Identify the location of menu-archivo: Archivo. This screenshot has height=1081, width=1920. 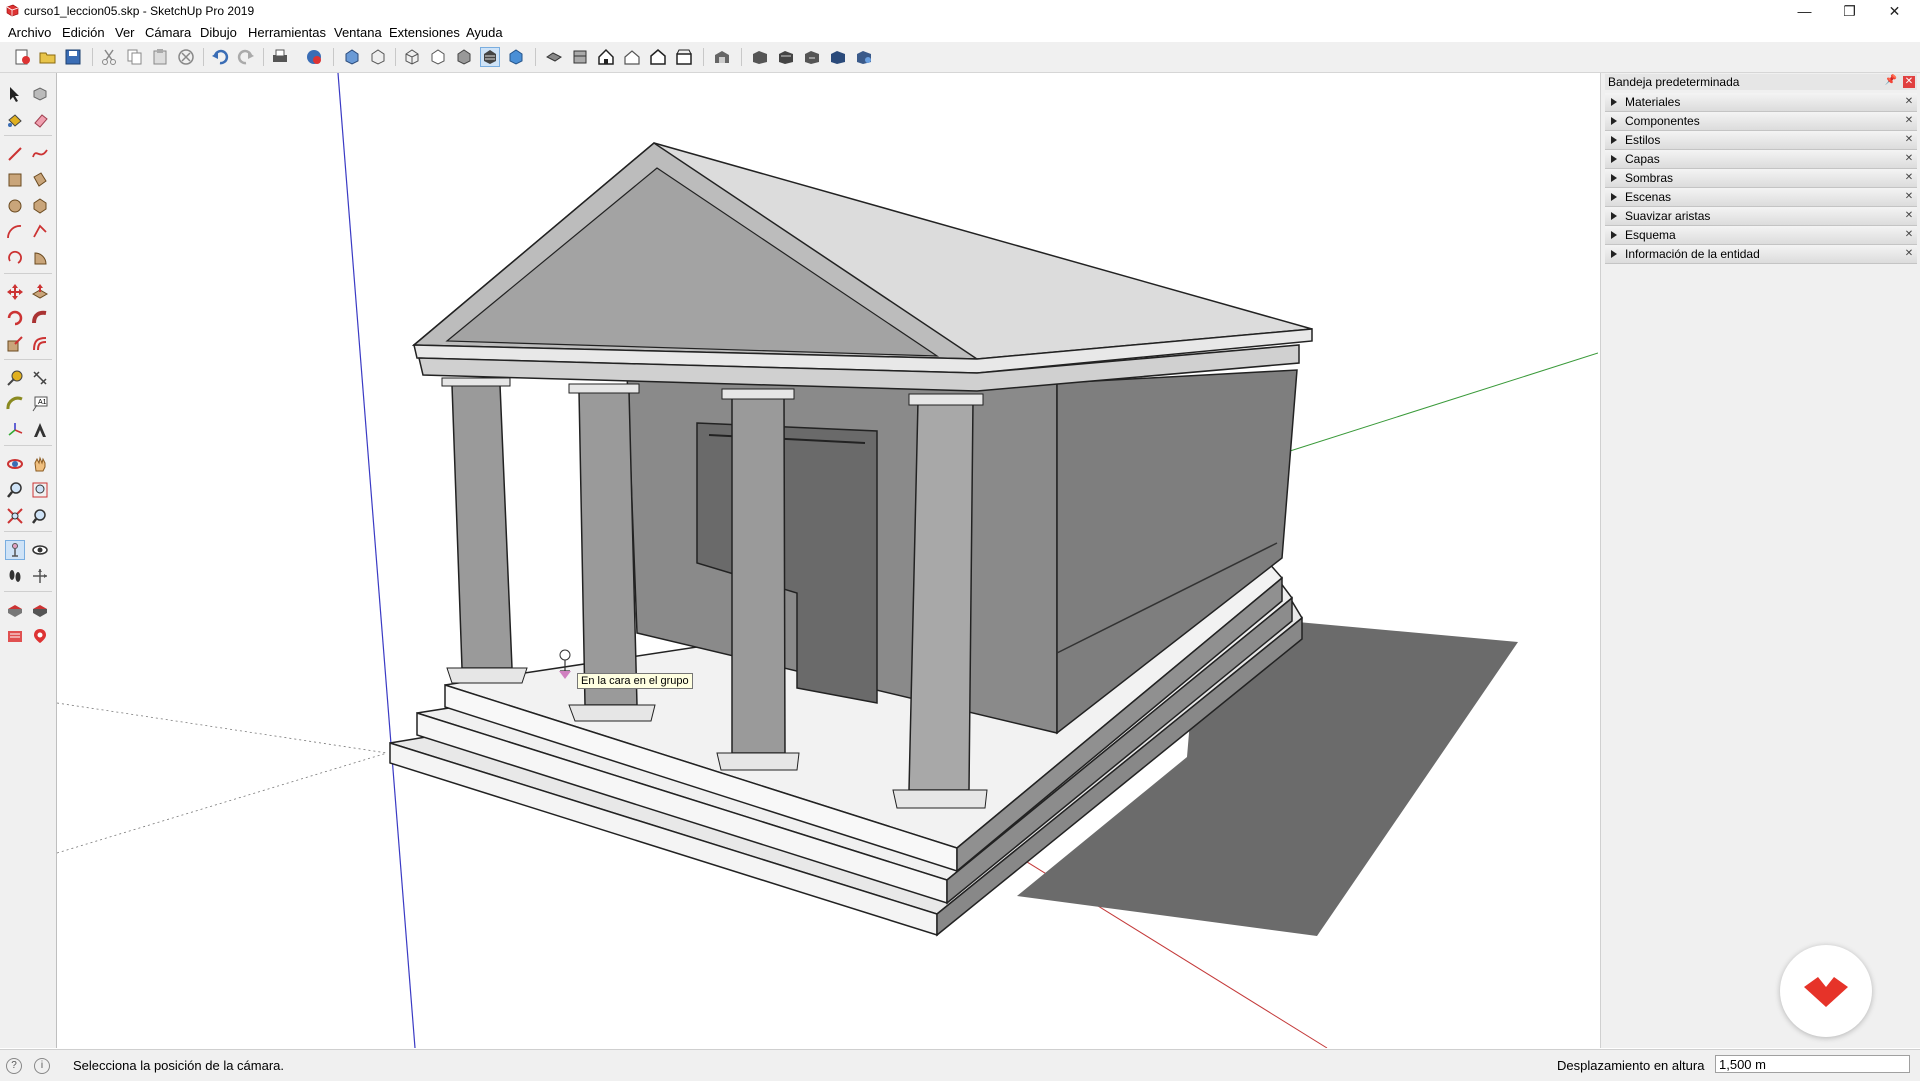
(29, 32).